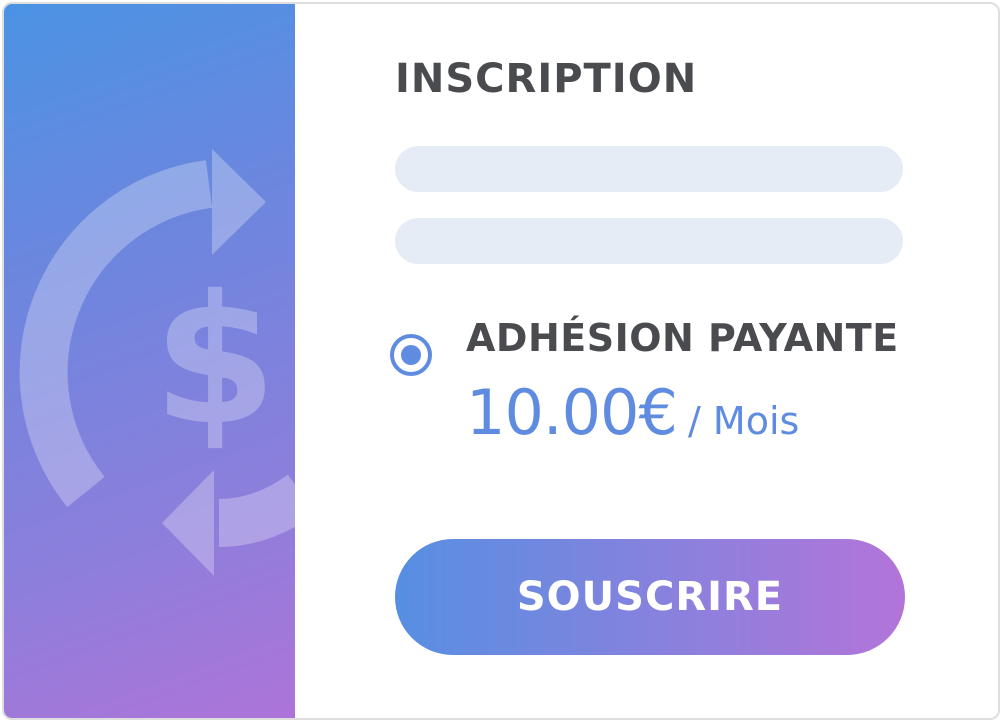 The height and width of the screenshot is (720, 1000). What do you see at coordinates (744, 421) in the screenshot?
I see `plan-period: / Mois` at bounding box center [744, 421].